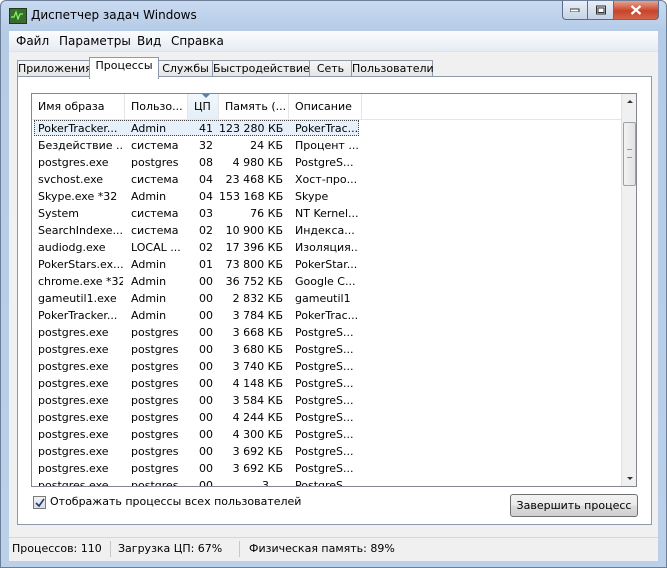 The image size is (667, 568). Describe the element at coordinates (254, 264) in the screenshot. I see `cell-memory: 73 800 КБ` at that location.